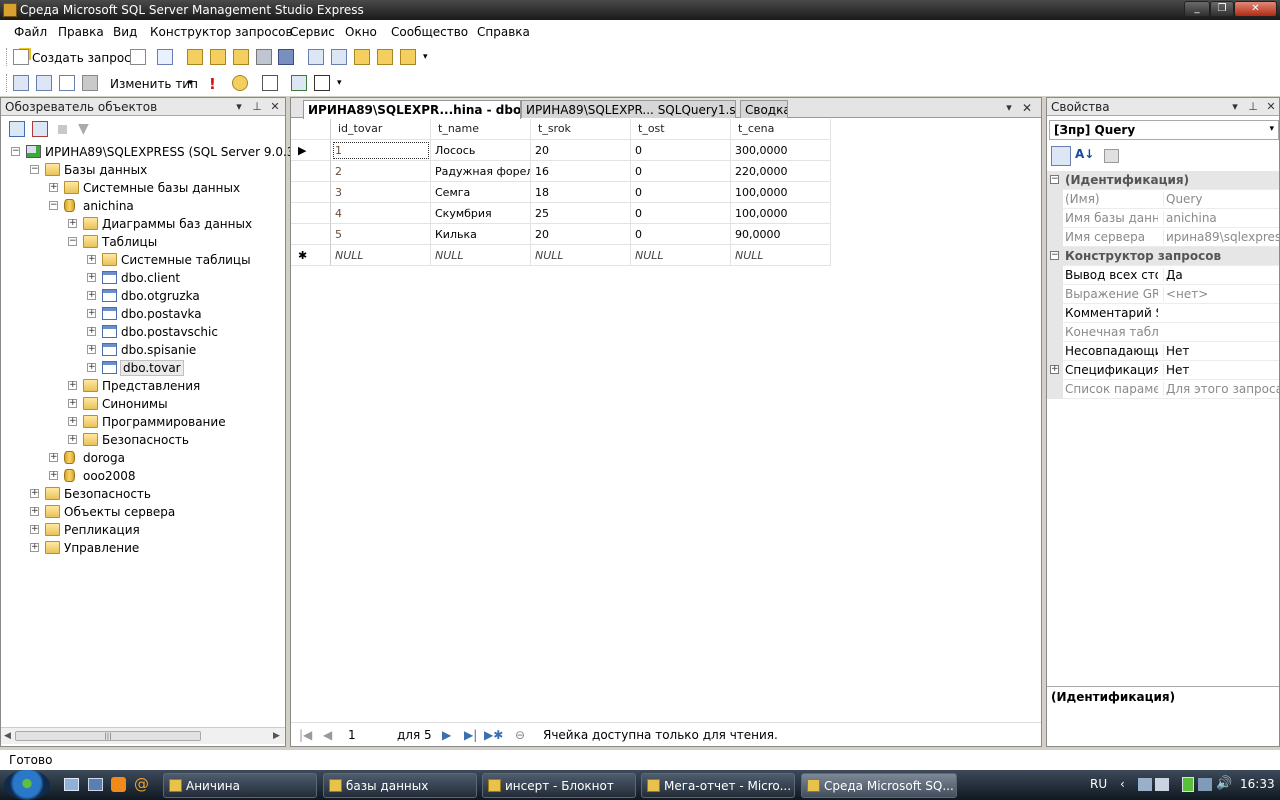 The width and height of the screenshot is (1280, 800). What do you see at coordinates (1271, 106) in the screenshot?
I see `panel-close-icon: ✕` at bounding box center [1271, 106].